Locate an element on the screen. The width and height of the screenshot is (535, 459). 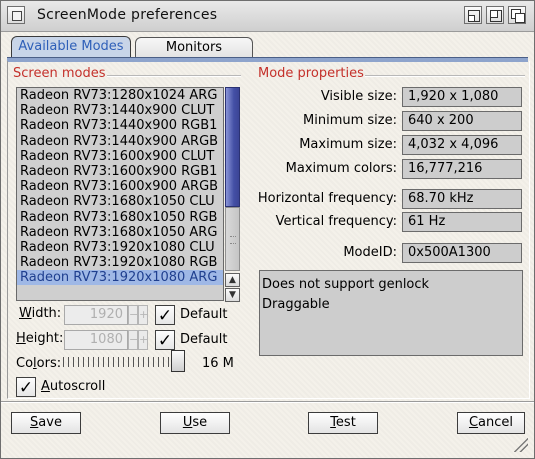
note-line: Does not support genlock is located at coordinates (346, 284).